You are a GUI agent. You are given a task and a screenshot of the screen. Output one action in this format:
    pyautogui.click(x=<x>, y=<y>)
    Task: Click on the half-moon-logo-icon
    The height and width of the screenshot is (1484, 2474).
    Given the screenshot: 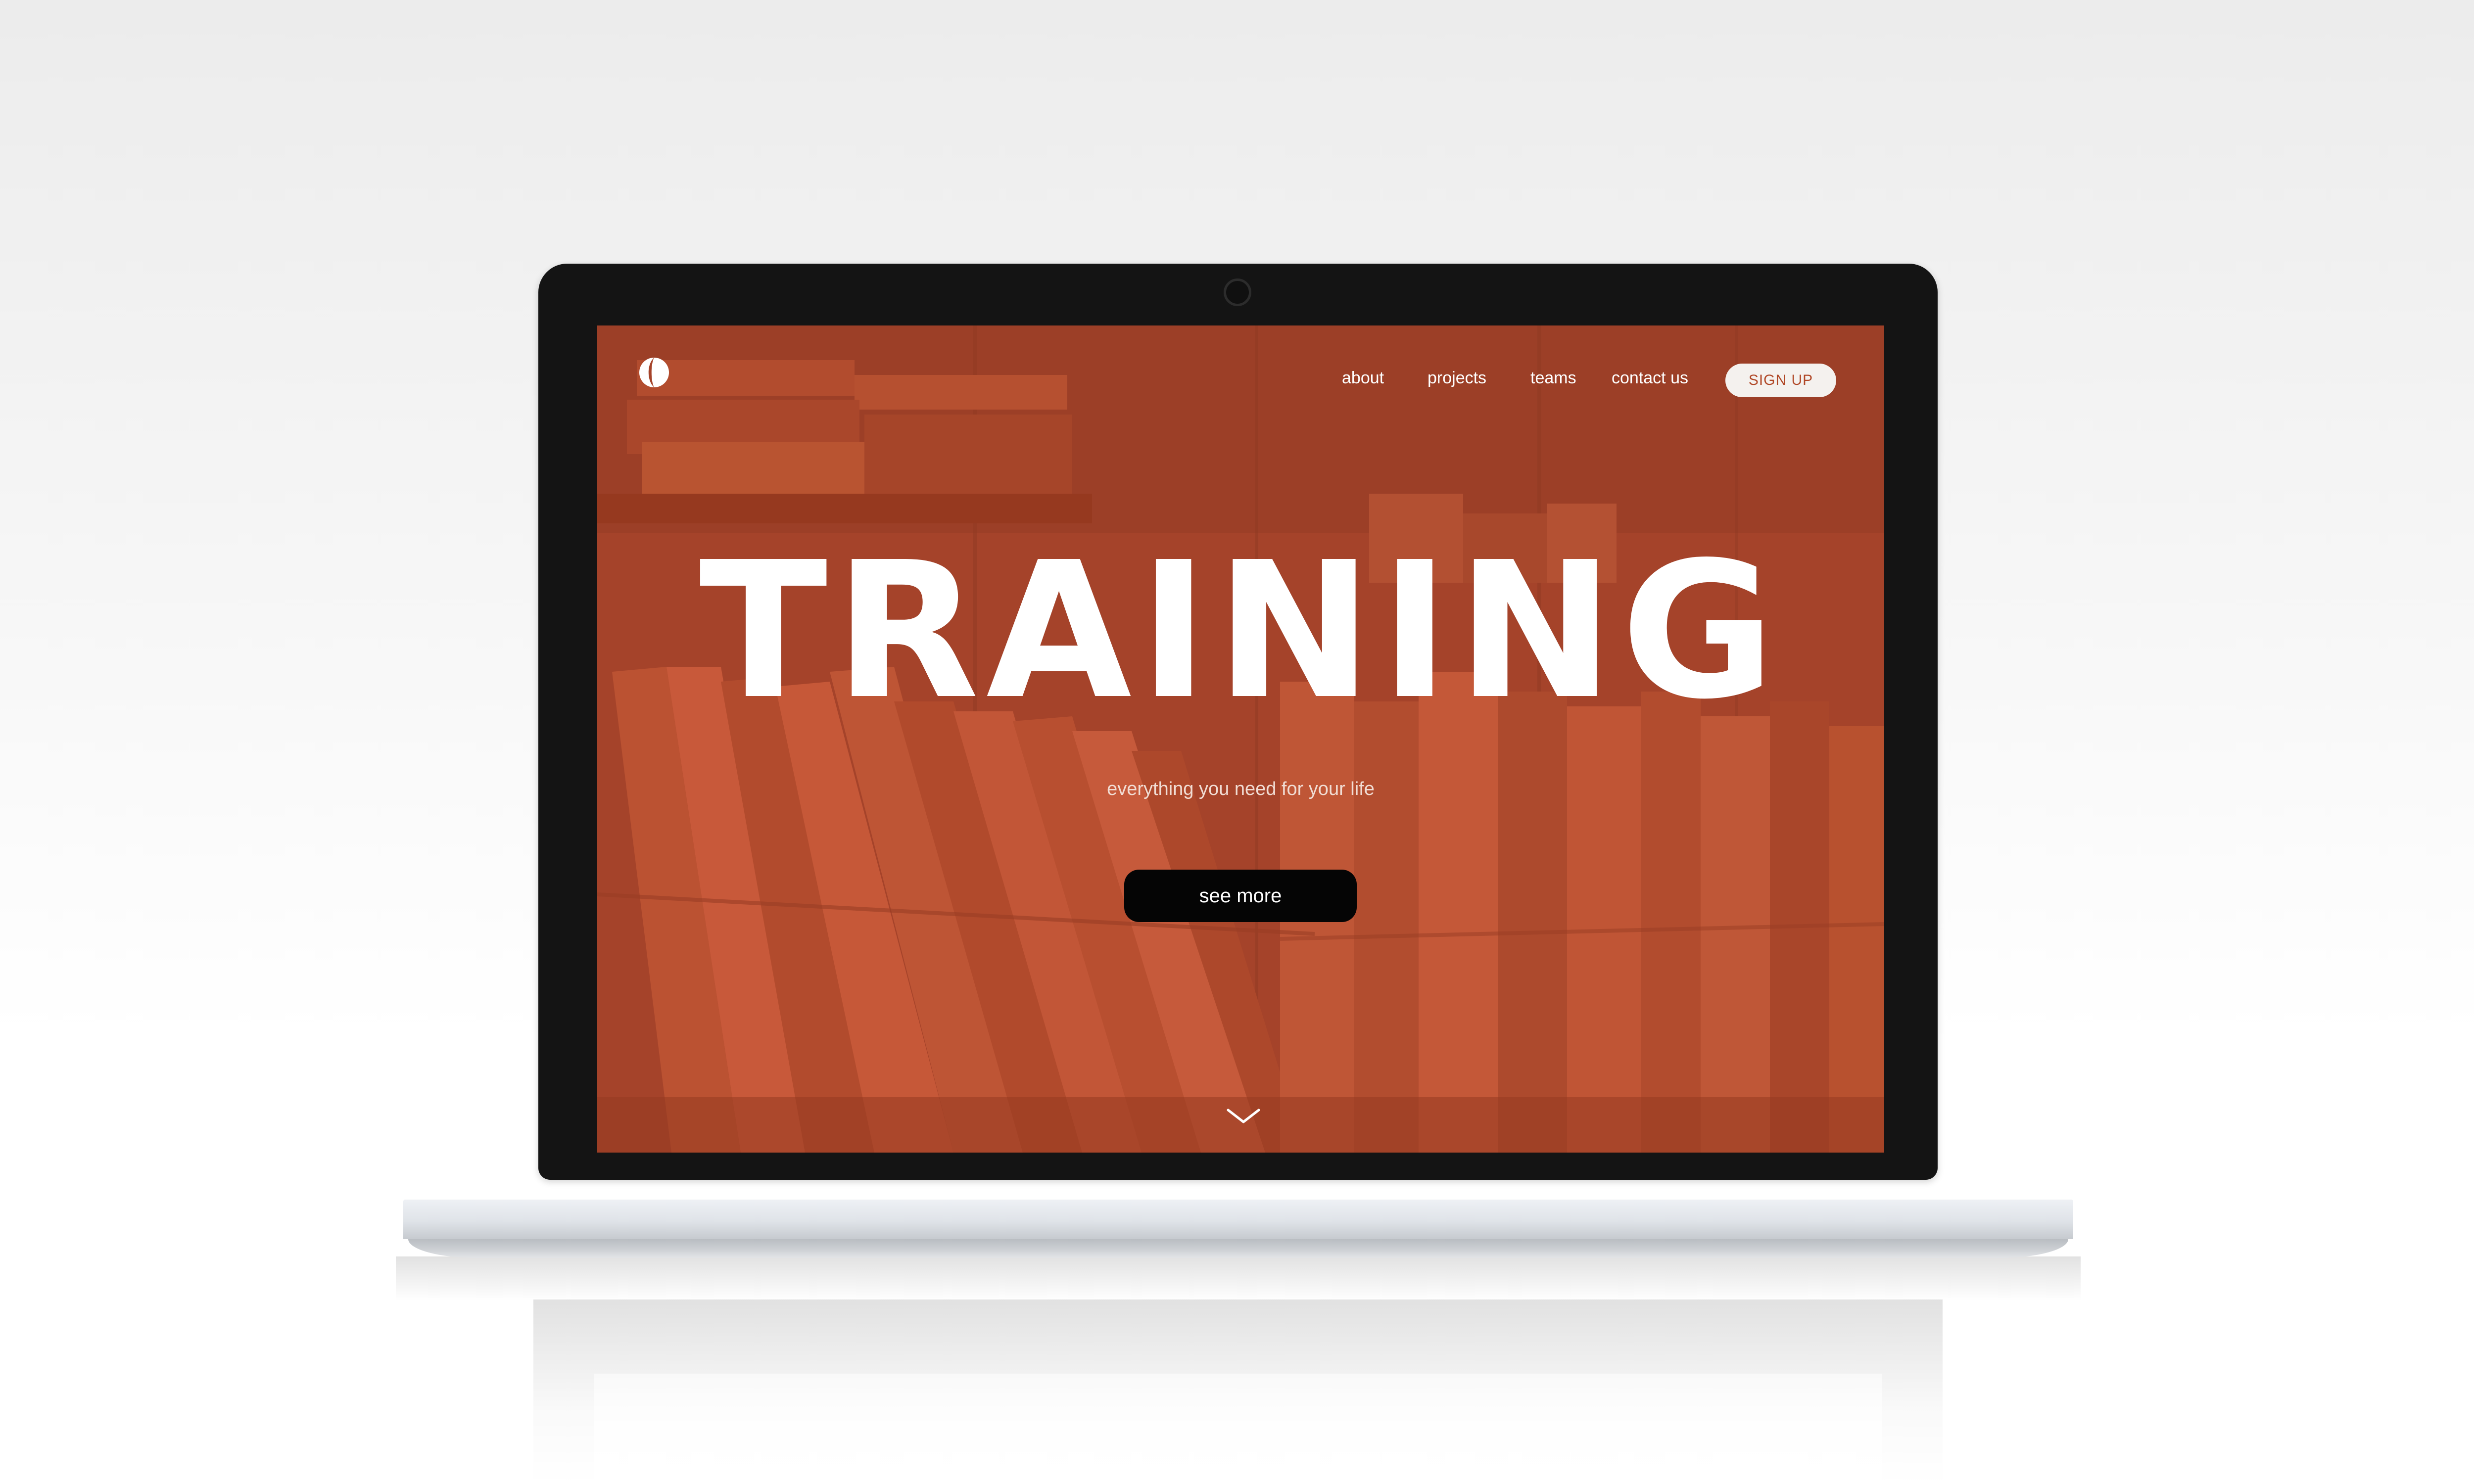 What is the action you would take?
    pyautogui.click(x=654, y=372)
    